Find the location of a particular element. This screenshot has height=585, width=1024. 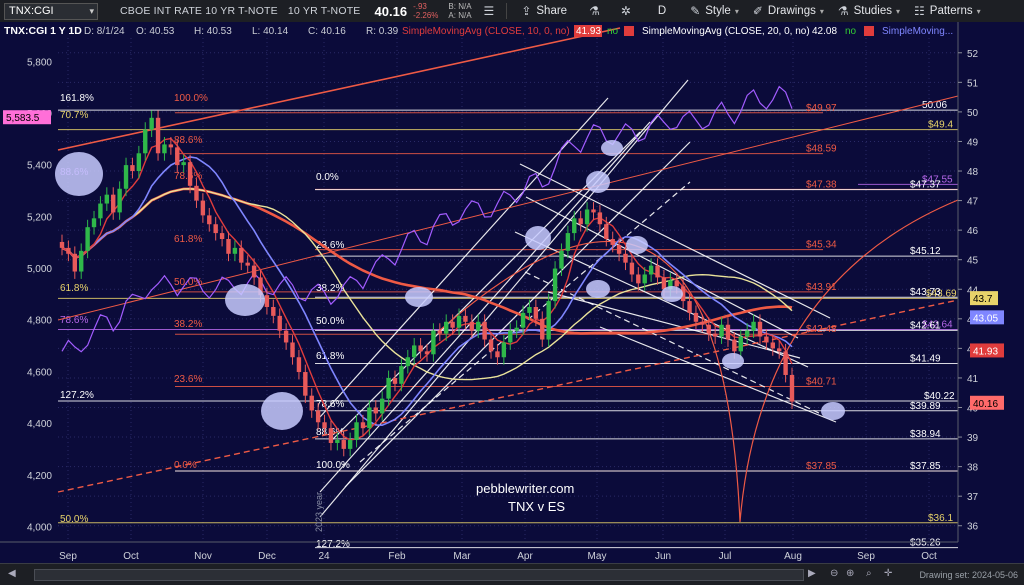

search-icon: ⌕ is located at coordinates (869, 573).